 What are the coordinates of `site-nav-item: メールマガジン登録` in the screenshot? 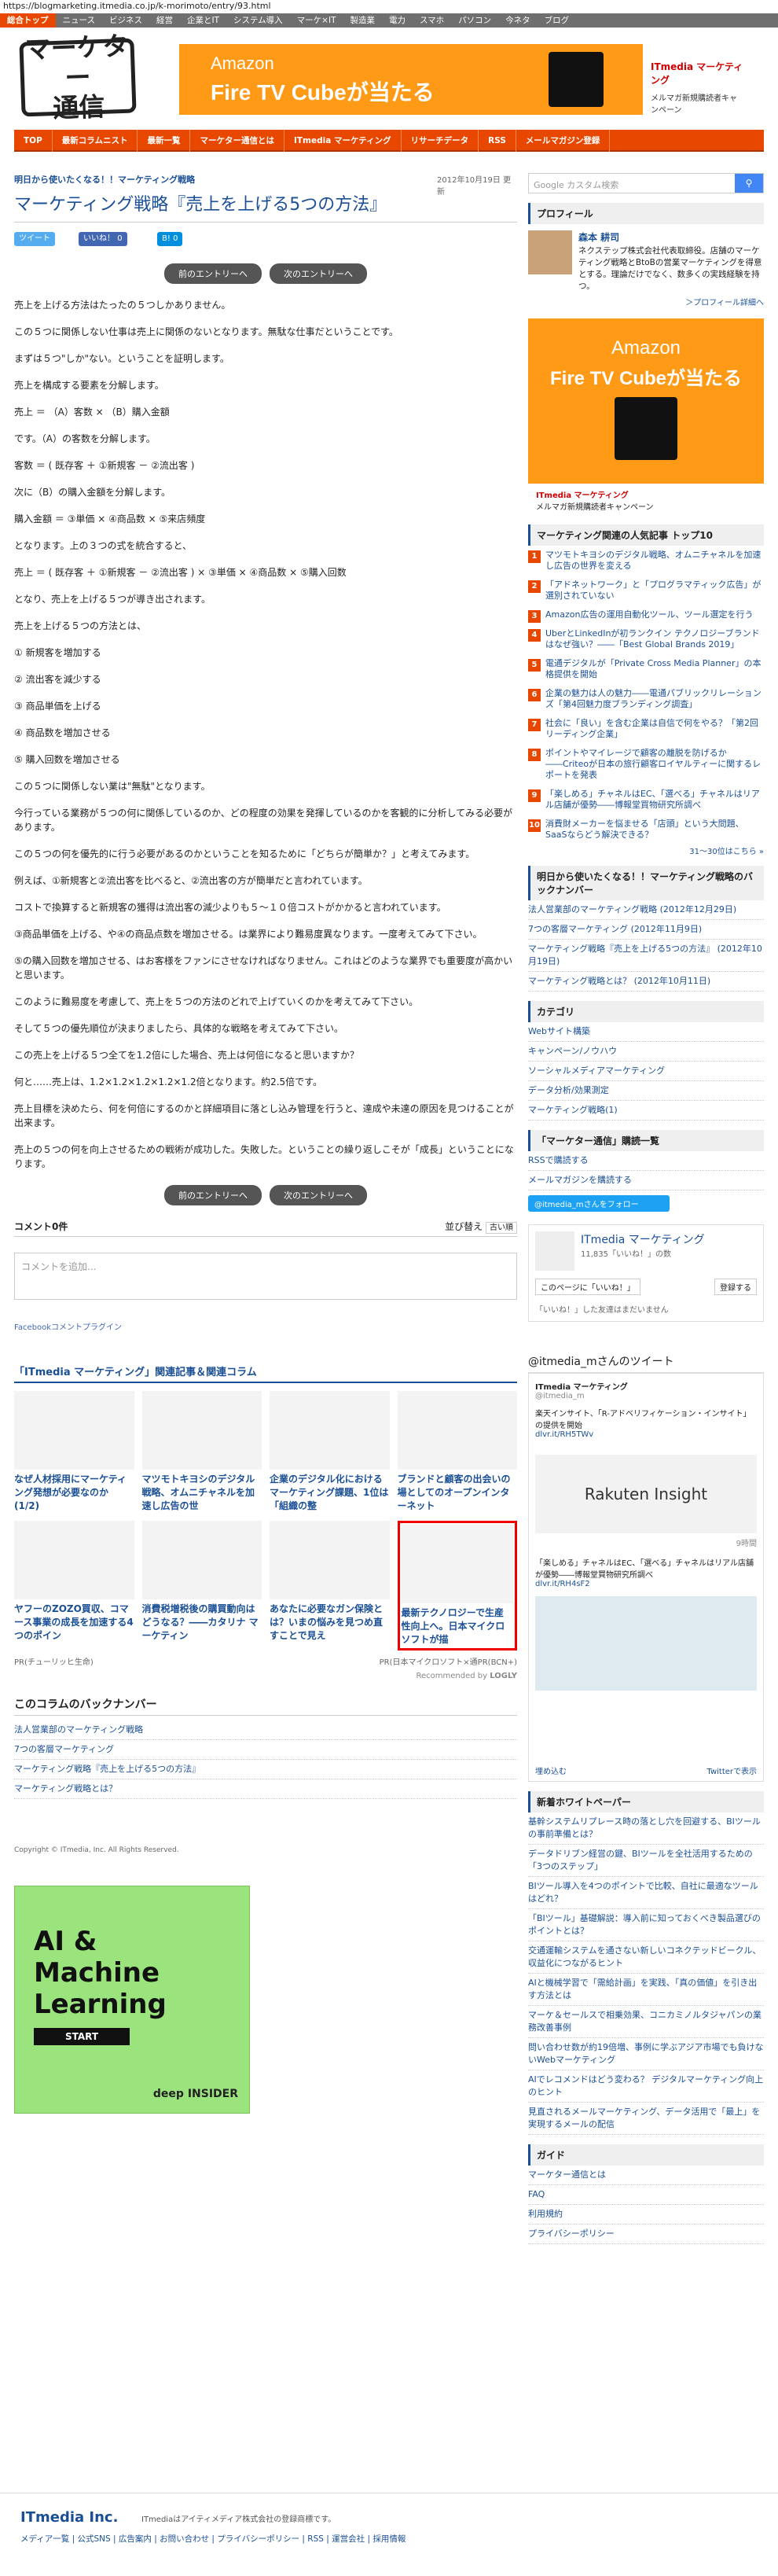 It's located at (563, 141).